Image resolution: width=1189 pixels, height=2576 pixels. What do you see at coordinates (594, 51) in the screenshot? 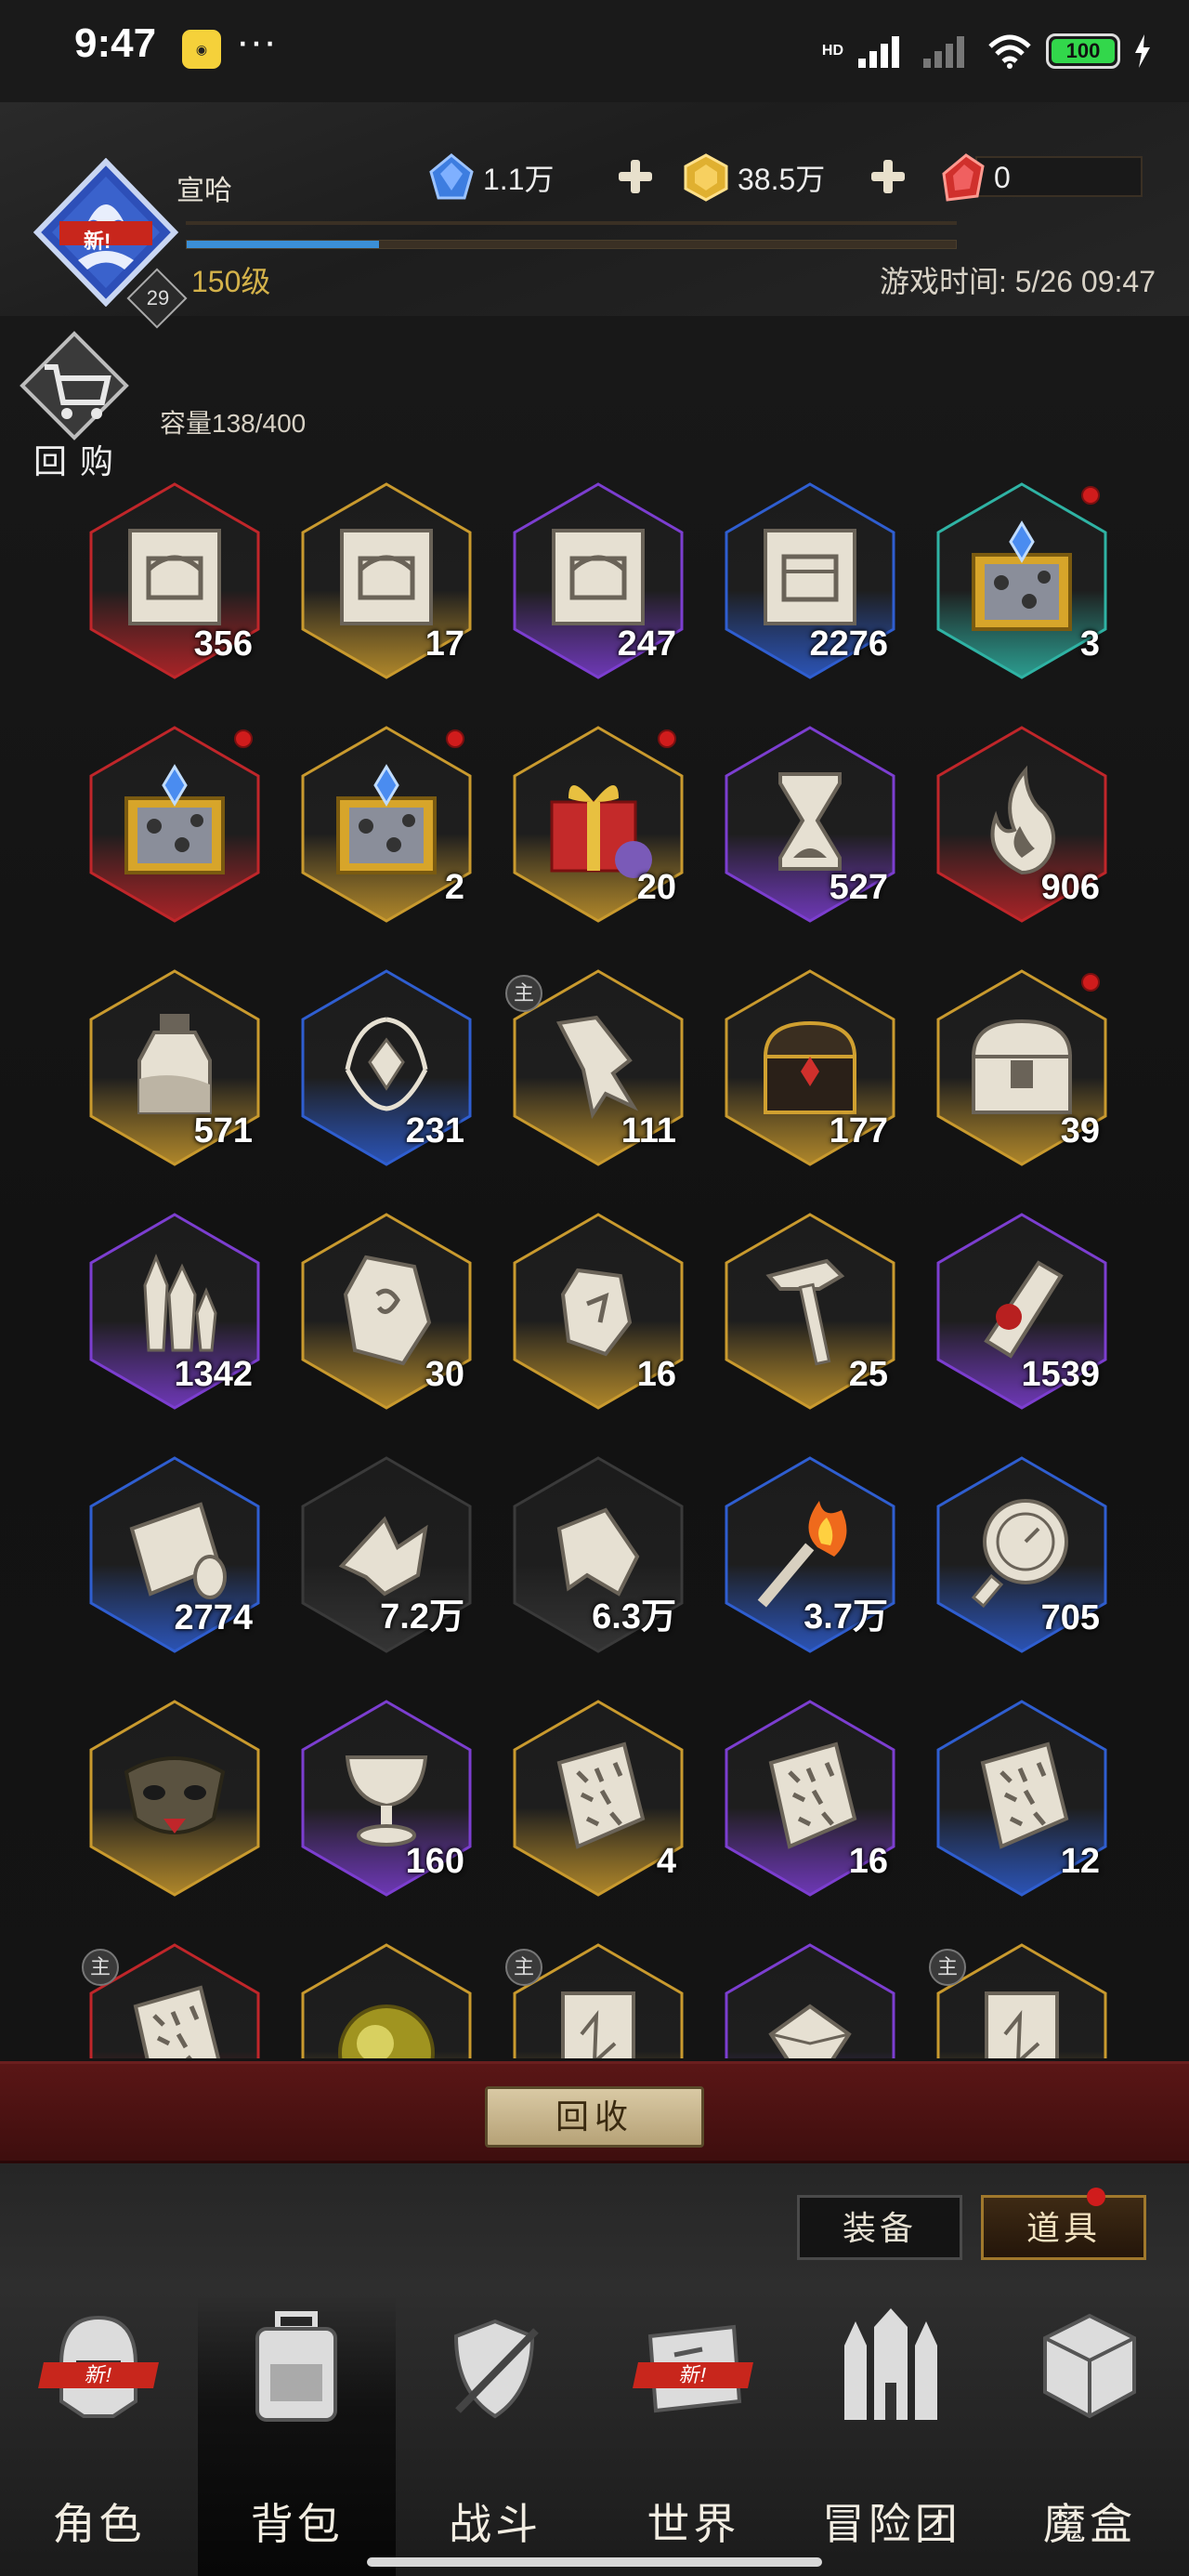
I see `status-bar: 9:47 ◉ ··· HD 100` at bounding box center [594, 51].